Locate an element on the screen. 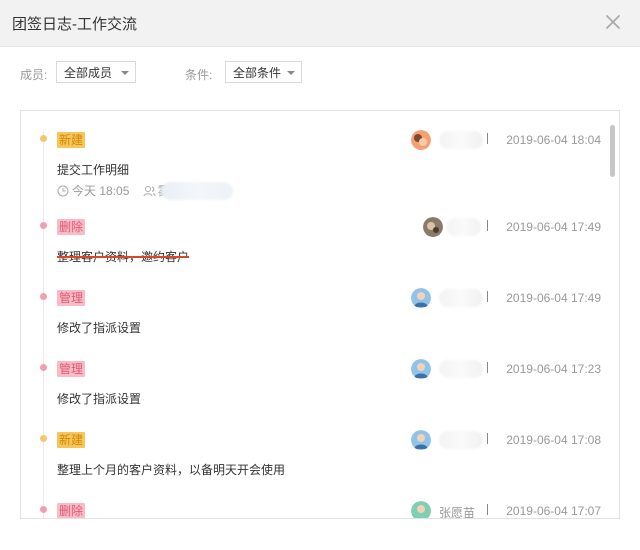 This screenshot has width=640, height=550. condition-filter-select: 全部条件 is located at coordinates (263, 72).